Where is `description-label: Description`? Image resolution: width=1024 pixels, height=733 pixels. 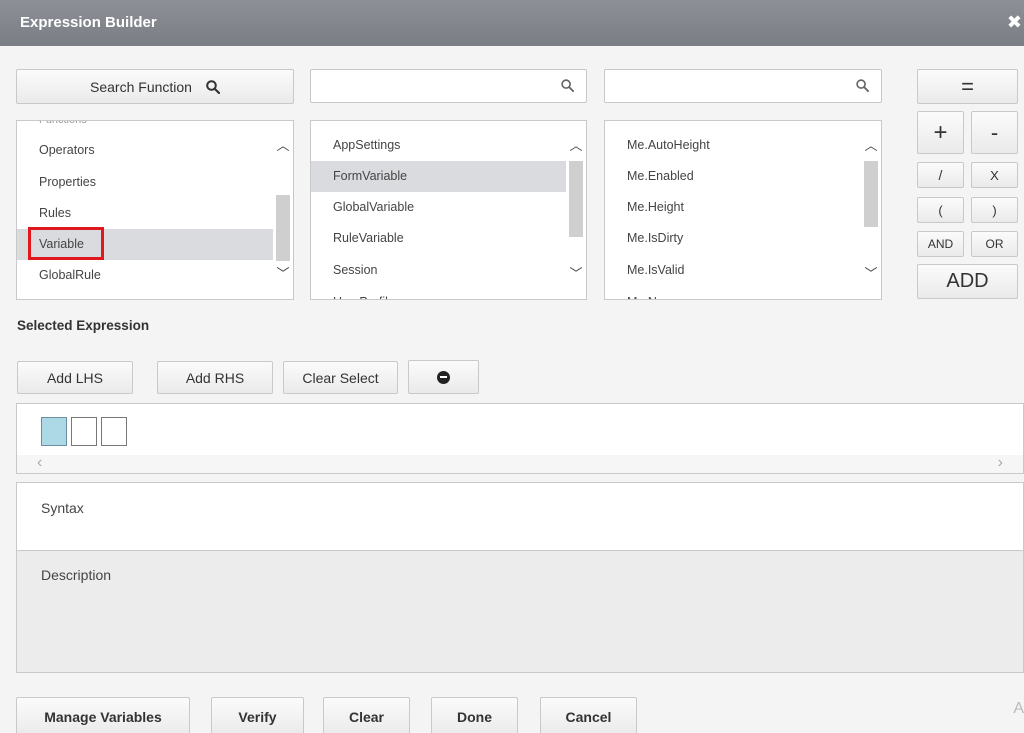 description-label: Description is located at coordinates (76, 575).